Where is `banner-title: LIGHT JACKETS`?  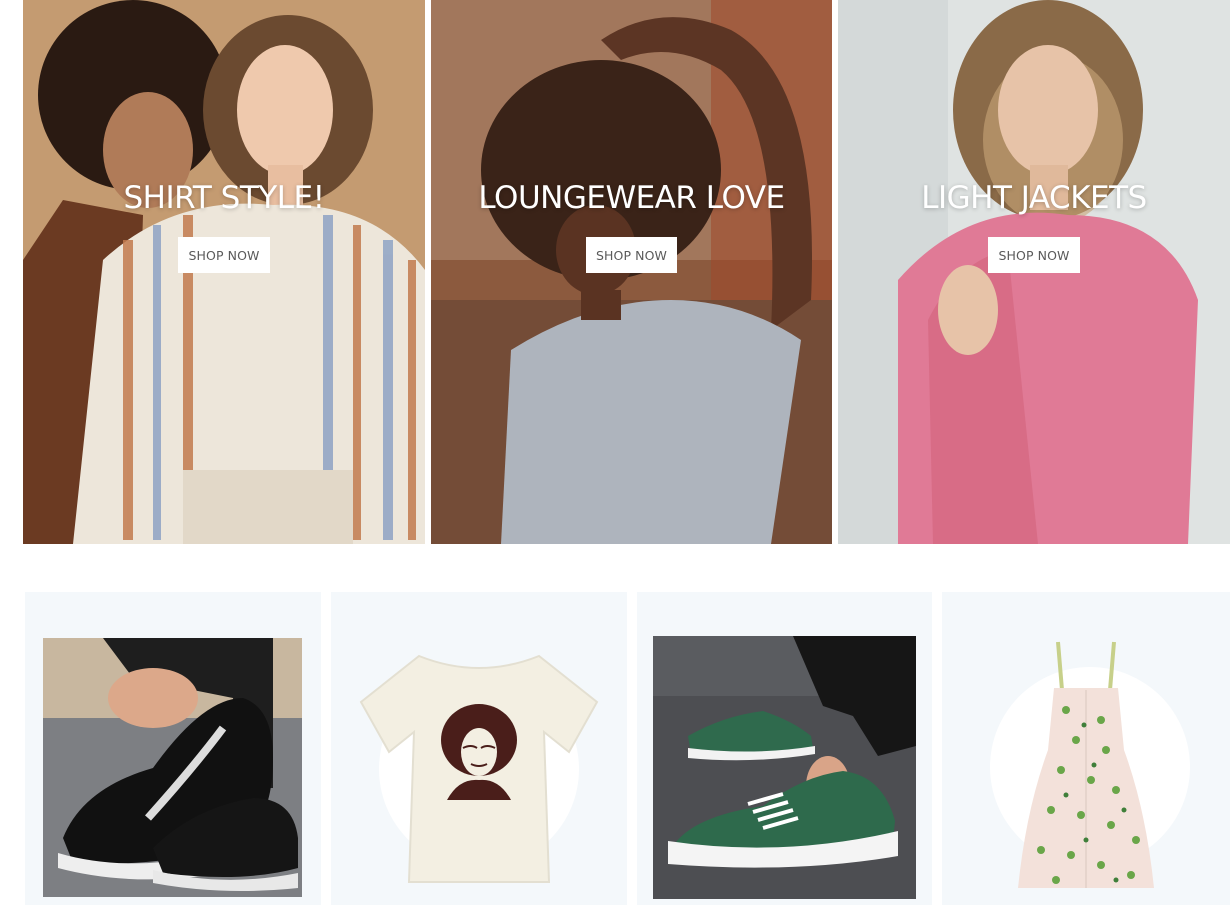
banner-title: LIGHT JACKETS is located at coordinates (1034, 198).